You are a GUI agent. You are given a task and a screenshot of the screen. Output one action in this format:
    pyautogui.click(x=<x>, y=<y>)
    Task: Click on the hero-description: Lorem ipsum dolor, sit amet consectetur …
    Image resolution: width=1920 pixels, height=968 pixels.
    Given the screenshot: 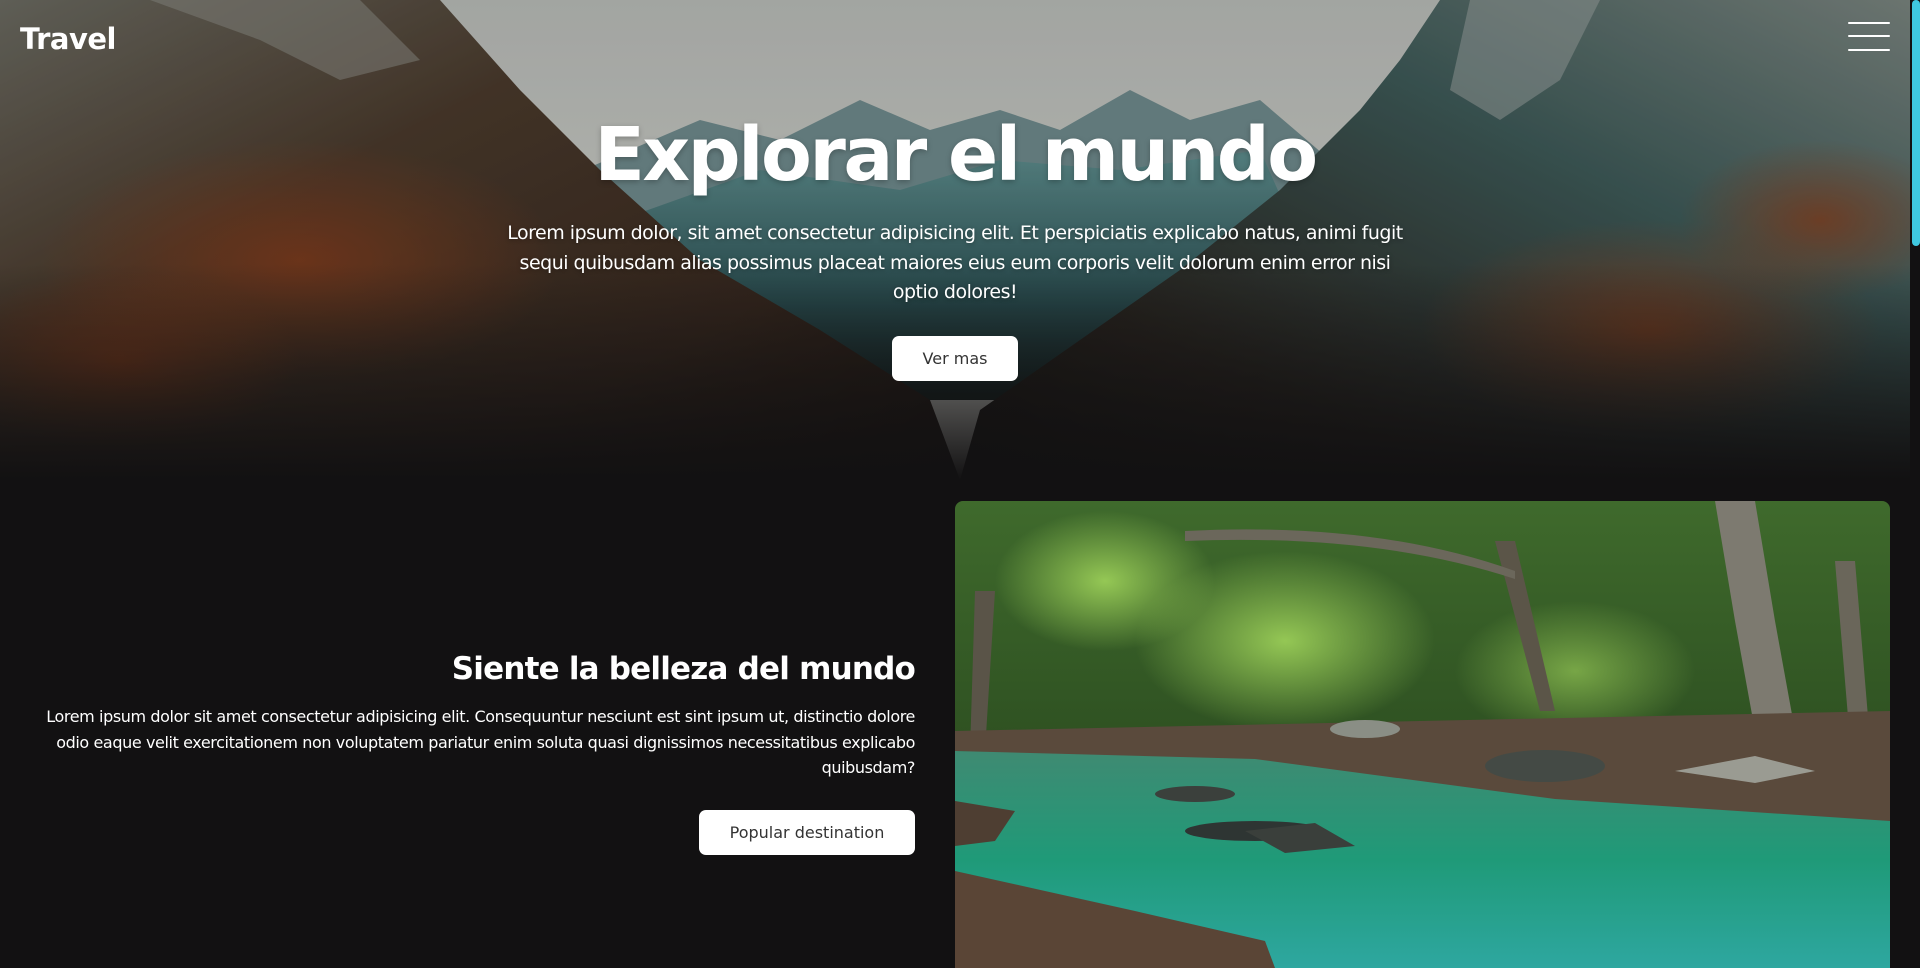 What is the action you would take?
    pyautogui.click(x=955, y=262)
    